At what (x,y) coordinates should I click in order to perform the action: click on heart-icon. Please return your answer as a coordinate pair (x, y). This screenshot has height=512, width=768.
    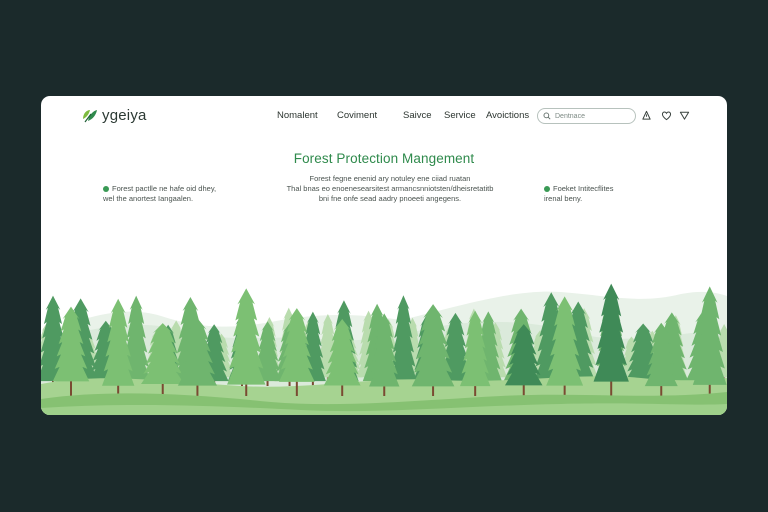
    Looking at the image, I should click on (666, 115).